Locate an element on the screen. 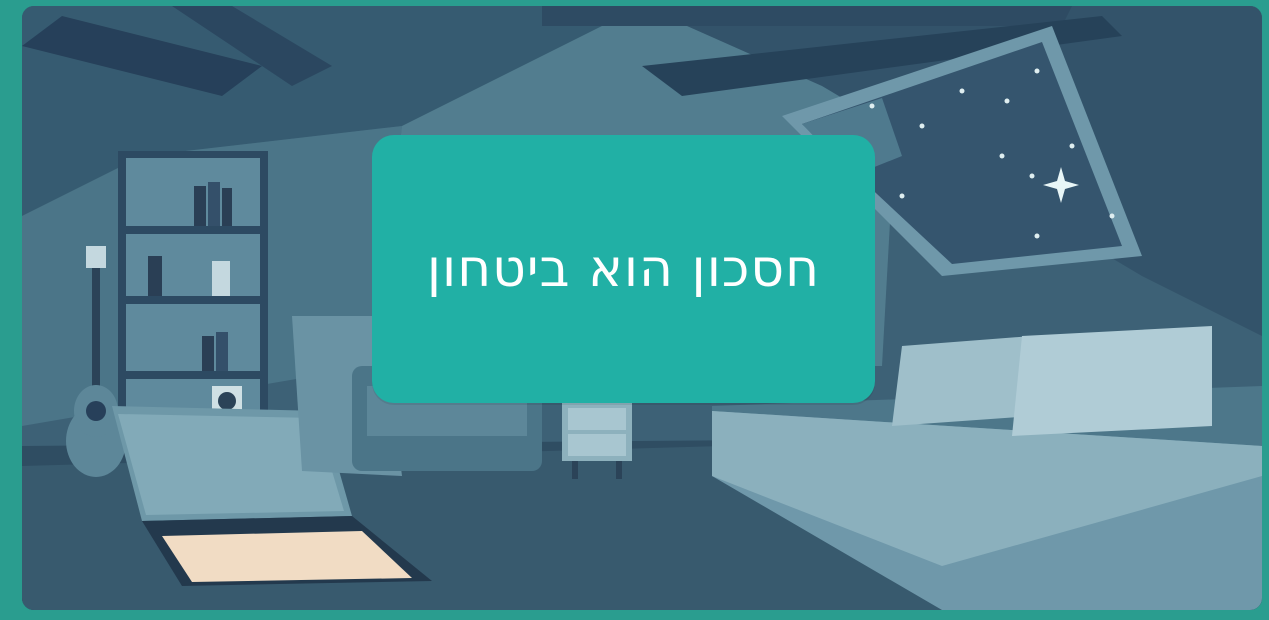 Image resolution: width=1269 pixels, height=620 pixels. pillow-left is located at coordinates (962, 381).